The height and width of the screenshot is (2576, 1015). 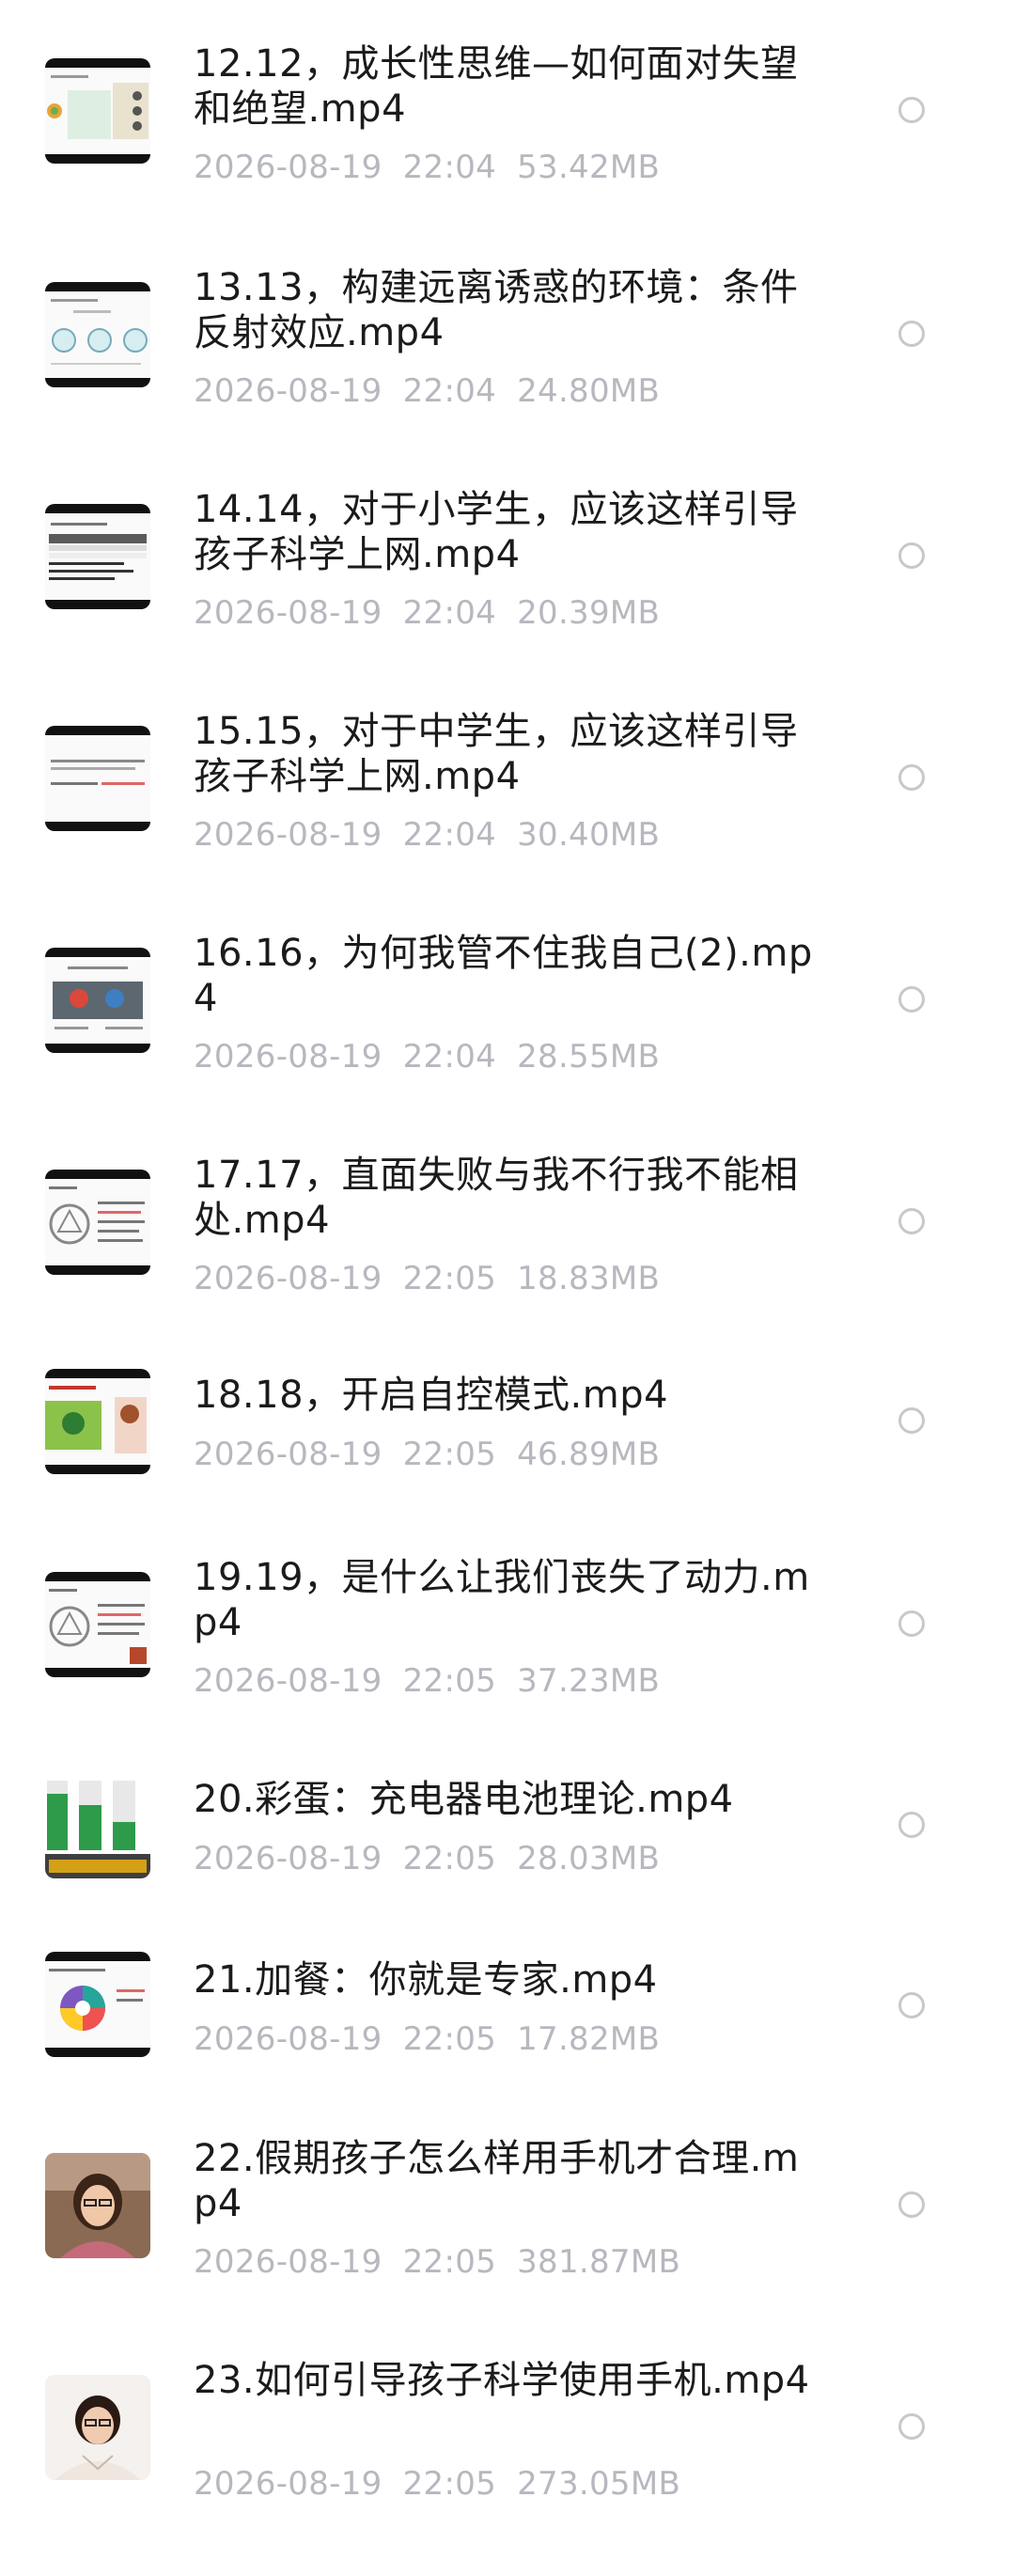 What do you see at coordinates (589, 2039) in the screenshot?
I see `file-size: 17.82MB` at bounding box center [589, 2039].